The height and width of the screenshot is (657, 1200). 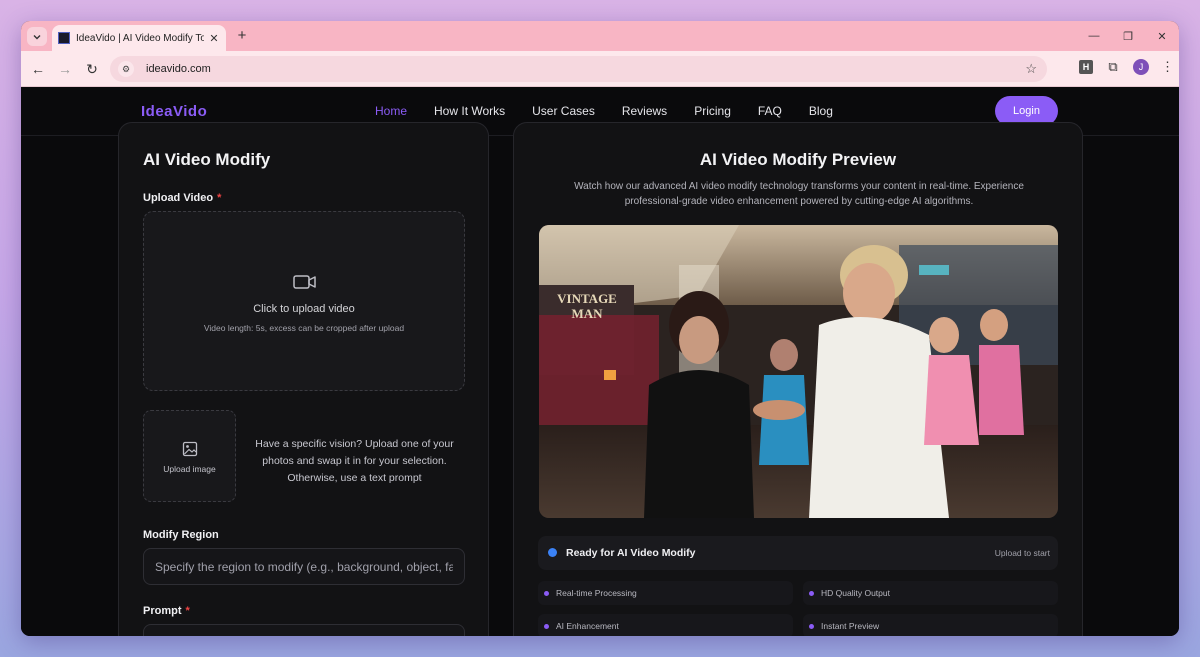 What do you see at coordinates (64, 38) in the screenshot?
I see `site-favicon-icon` at bounding box center [64, 38].